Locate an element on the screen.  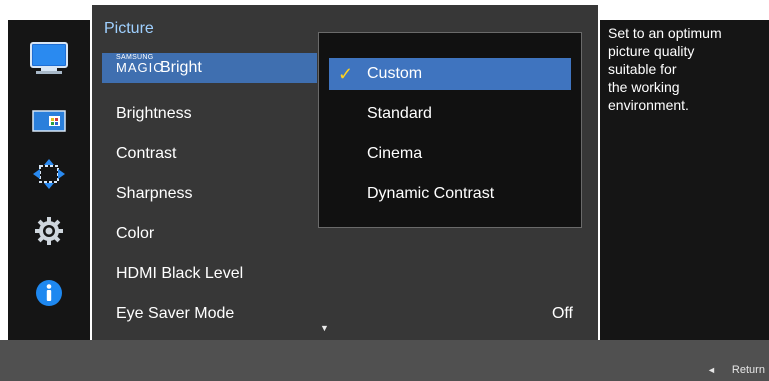
menu-item-label: Bright is located at coordinates (181, 67).